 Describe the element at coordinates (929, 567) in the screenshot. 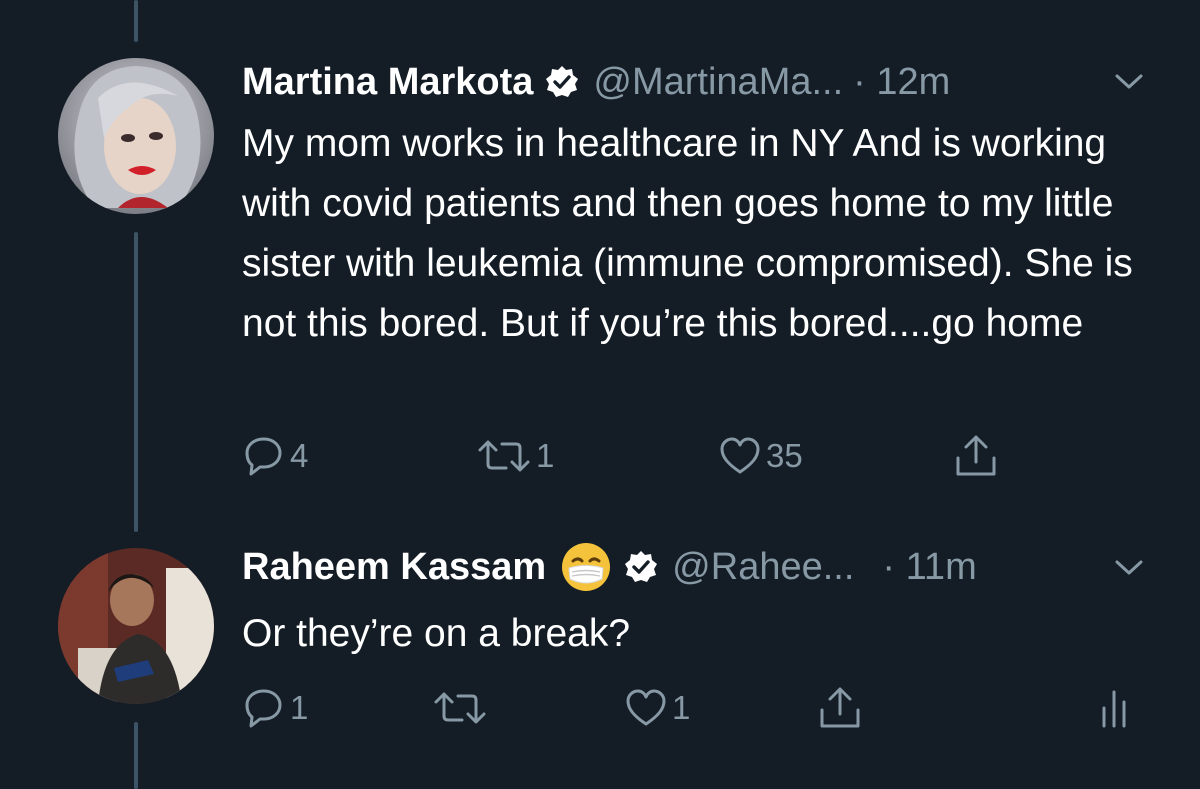

I see `timestamp: · 11m` at that location.